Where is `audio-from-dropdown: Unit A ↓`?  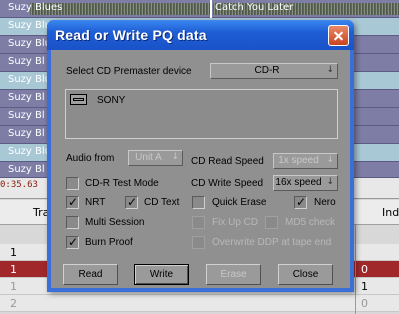
audio-from-dropdown: Unit A ↓ is located at coordinates (155, 158).